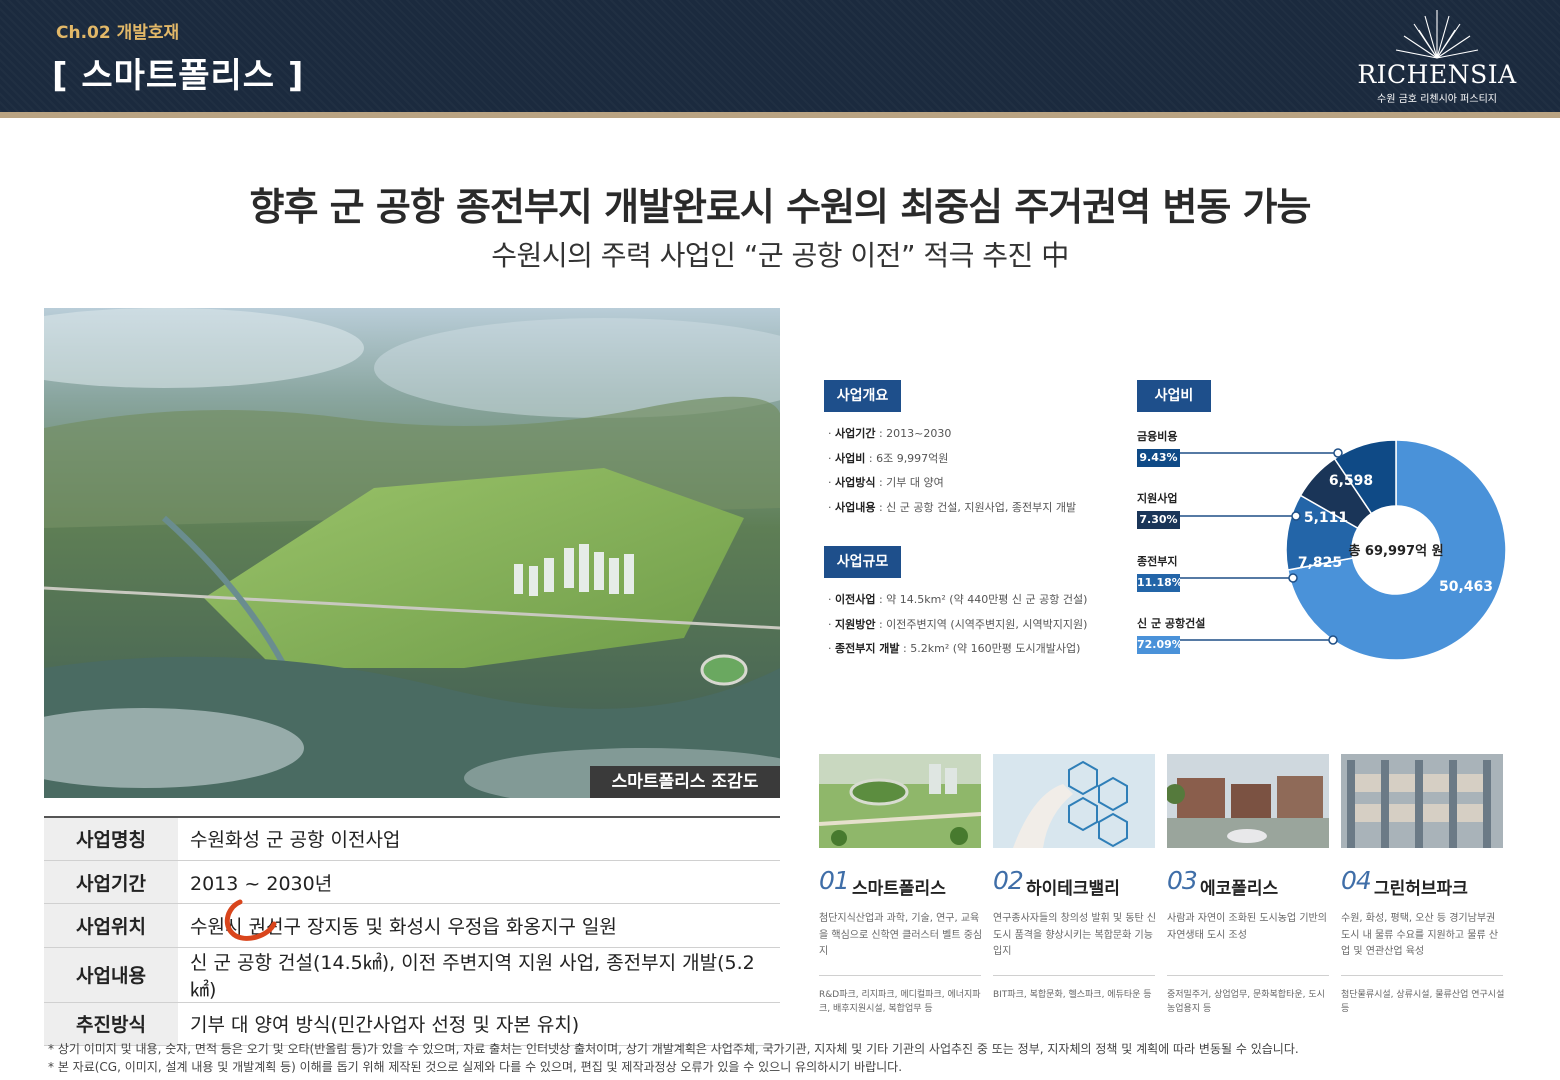 Image resolution: width=1560 pixels, height=1080 pixels. What do you see at coordinates (1421, 889) in the screenshot?
I see `card-title: 그린허브파크` at bounding box center [1421, 889].